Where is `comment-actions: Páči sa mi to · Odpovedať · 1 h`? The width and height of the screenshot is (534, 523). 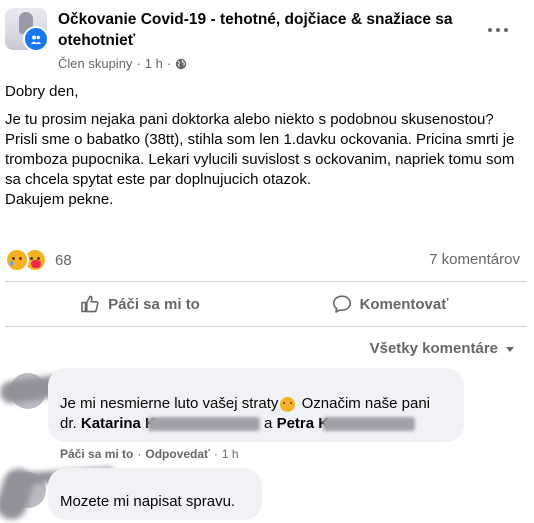 comment-actions: Páči sa mi to · Odpovedať · 1 h is located at coordinates (149, 454).